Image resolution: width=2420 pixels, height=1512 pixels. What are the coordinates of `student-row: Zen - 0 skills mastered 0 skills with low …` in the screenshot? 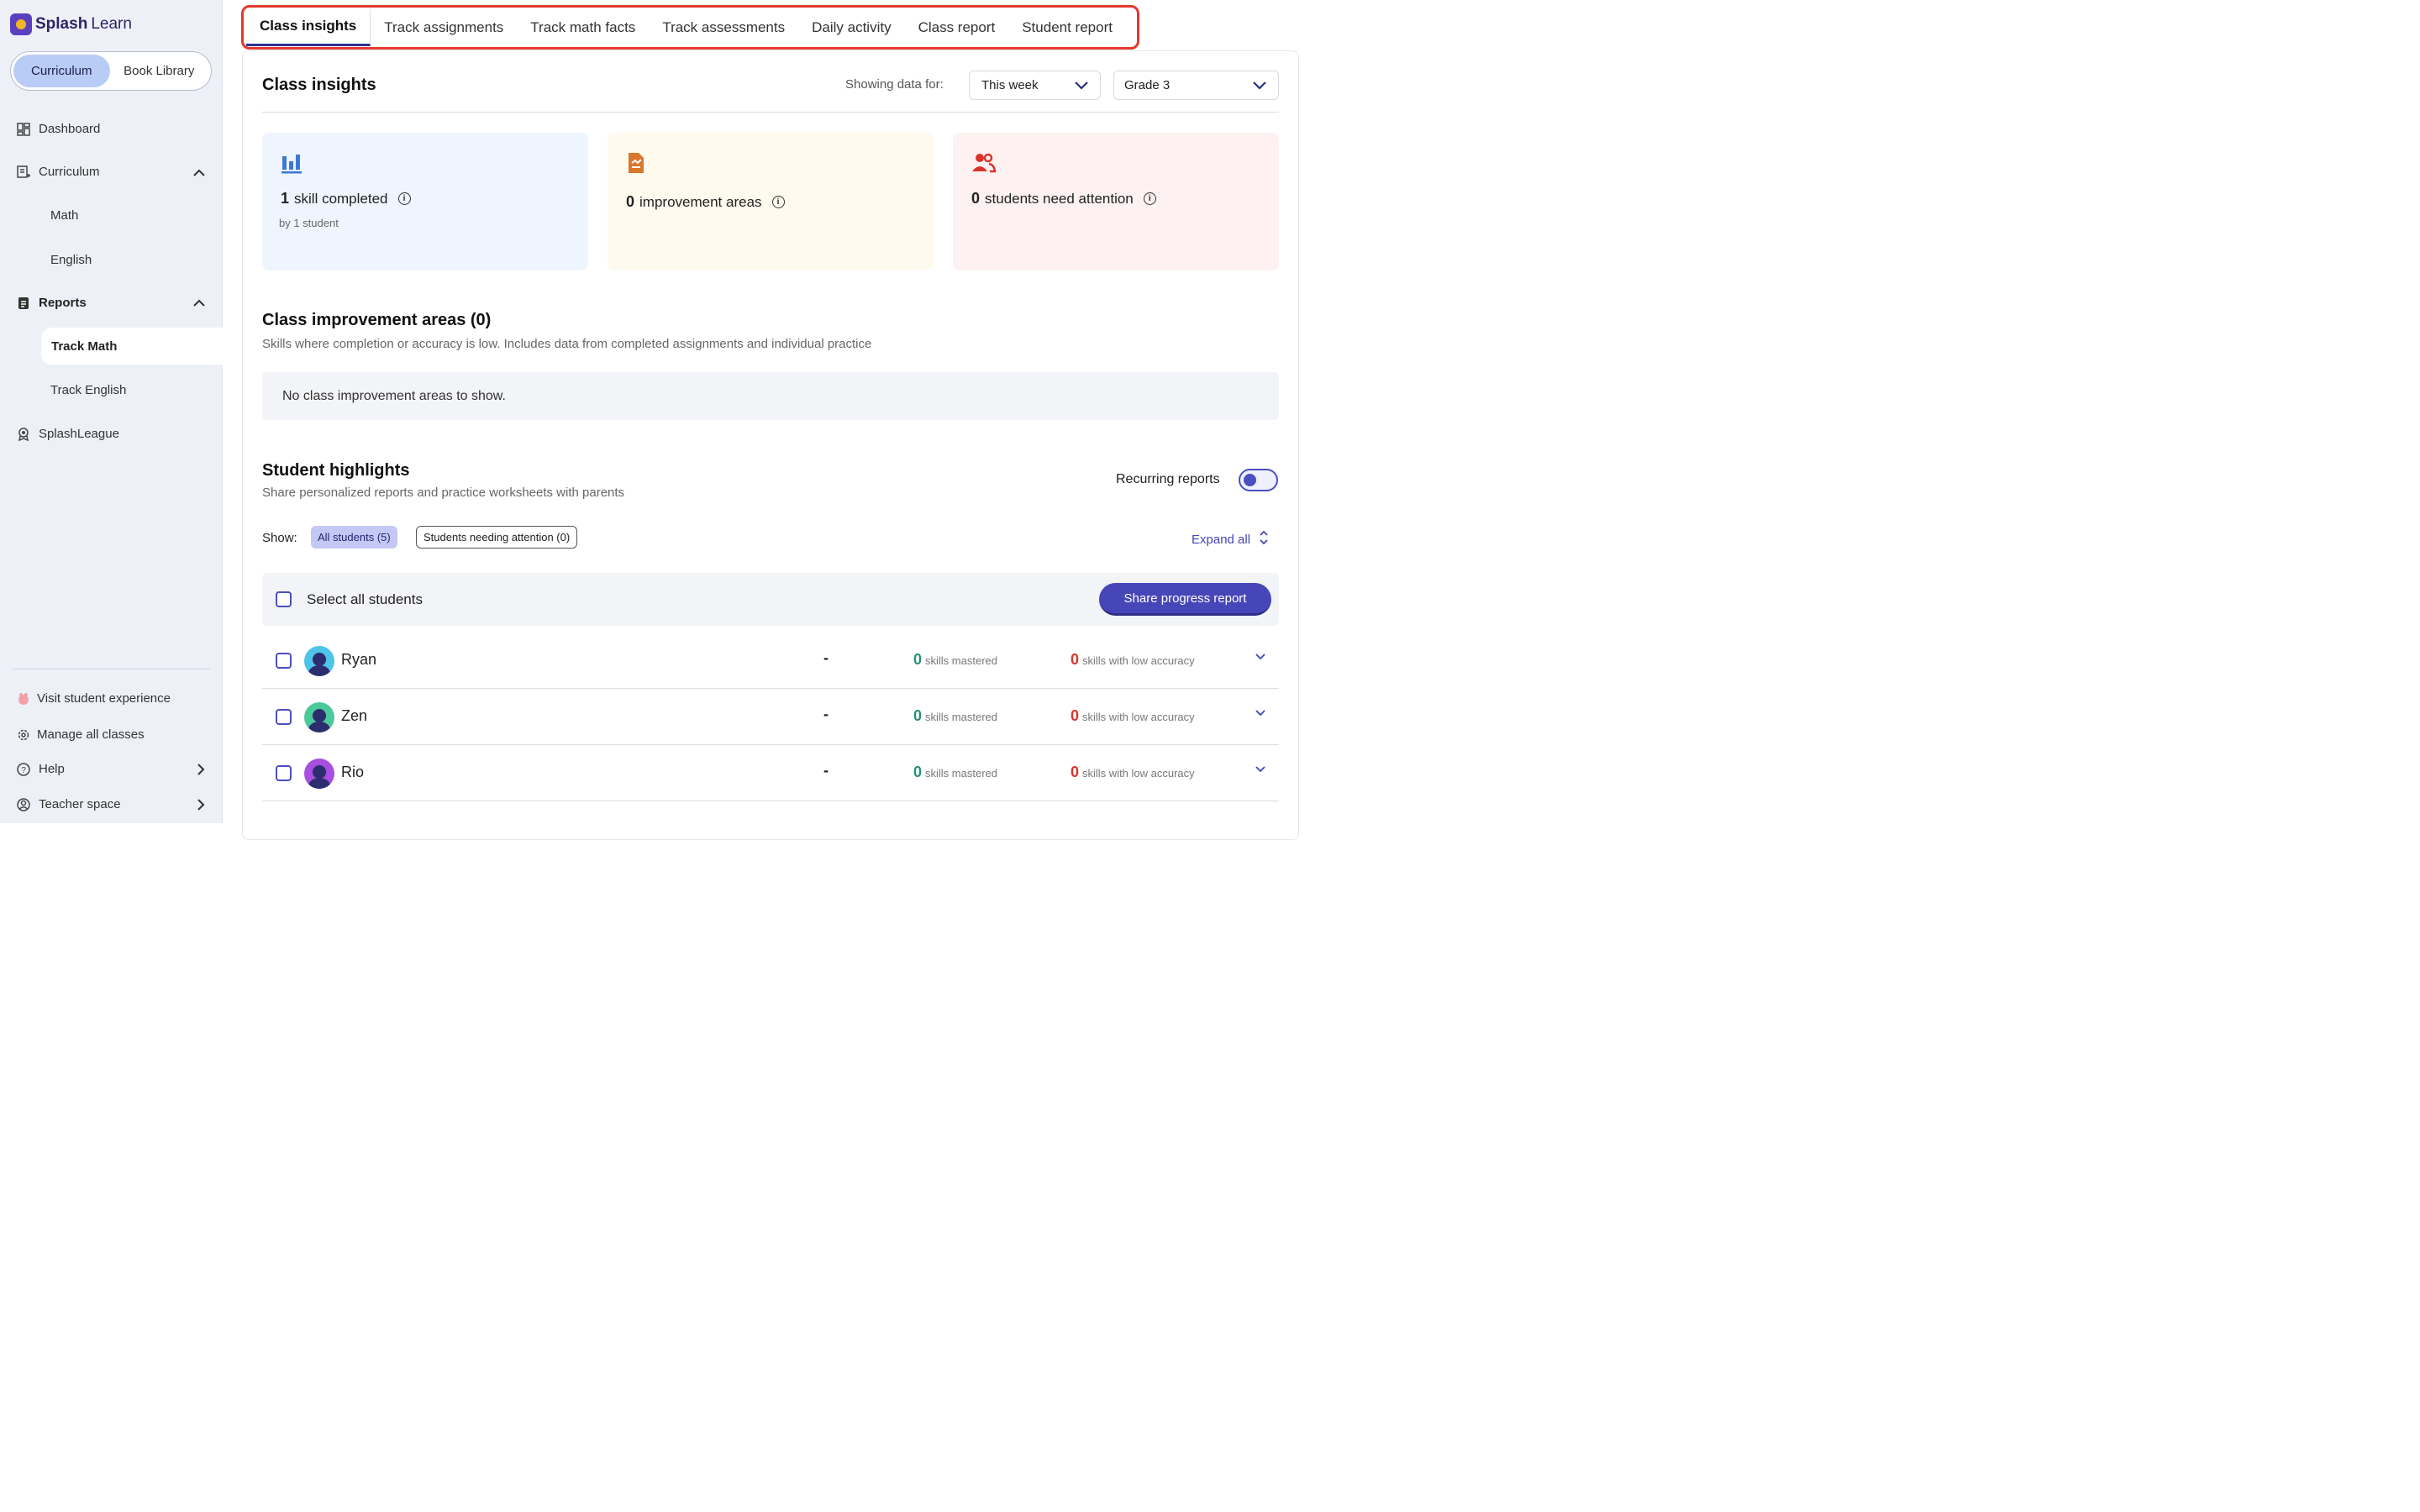 It's located at (770, 717).